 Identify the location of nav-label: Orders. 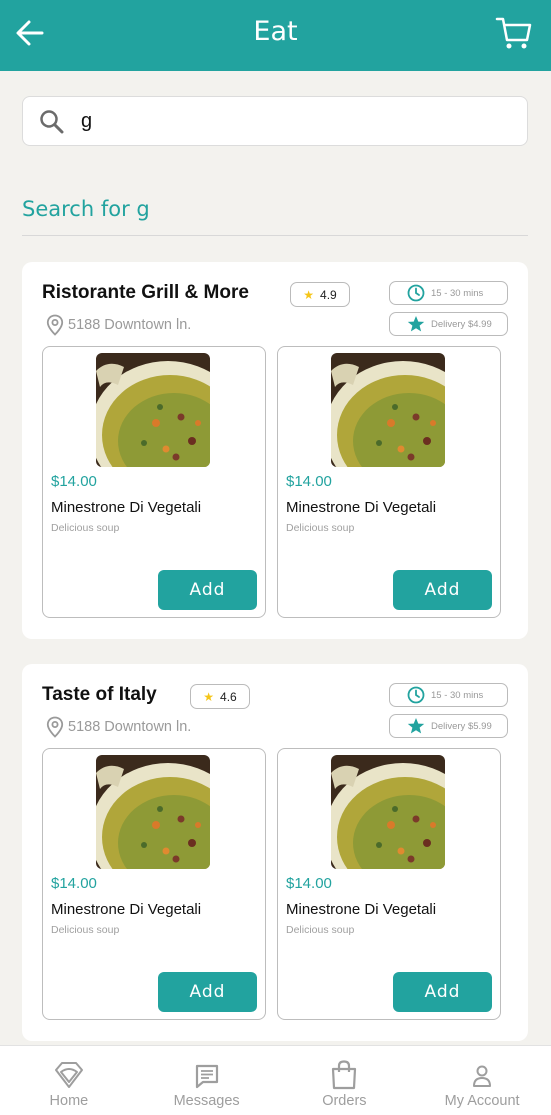
(344, 1101).